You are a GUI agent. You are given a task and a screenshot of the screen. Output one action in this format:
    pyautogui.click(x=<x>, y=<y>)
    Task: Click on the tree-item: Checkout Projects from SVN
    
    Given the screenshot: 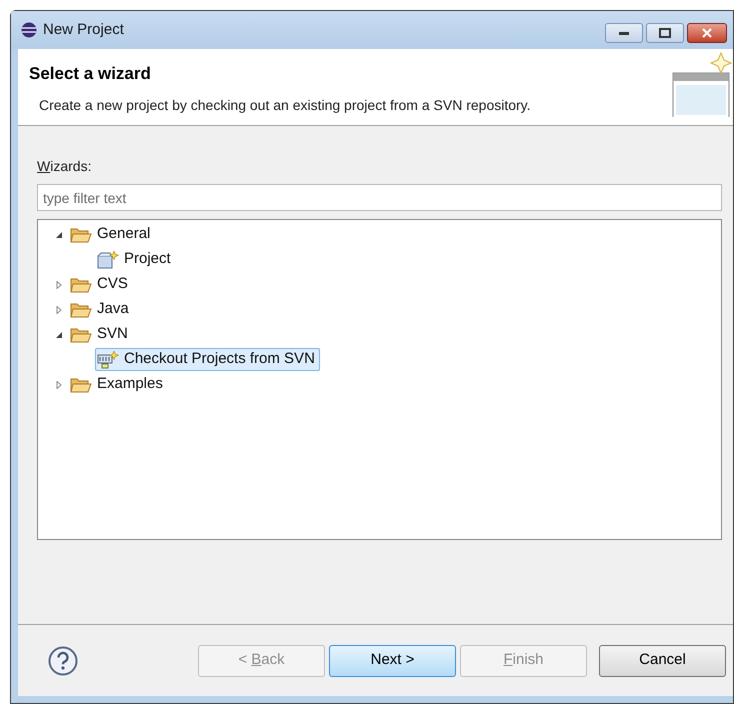 What is the action you would take?
    pyautogui.click(x=207, y=359)
    